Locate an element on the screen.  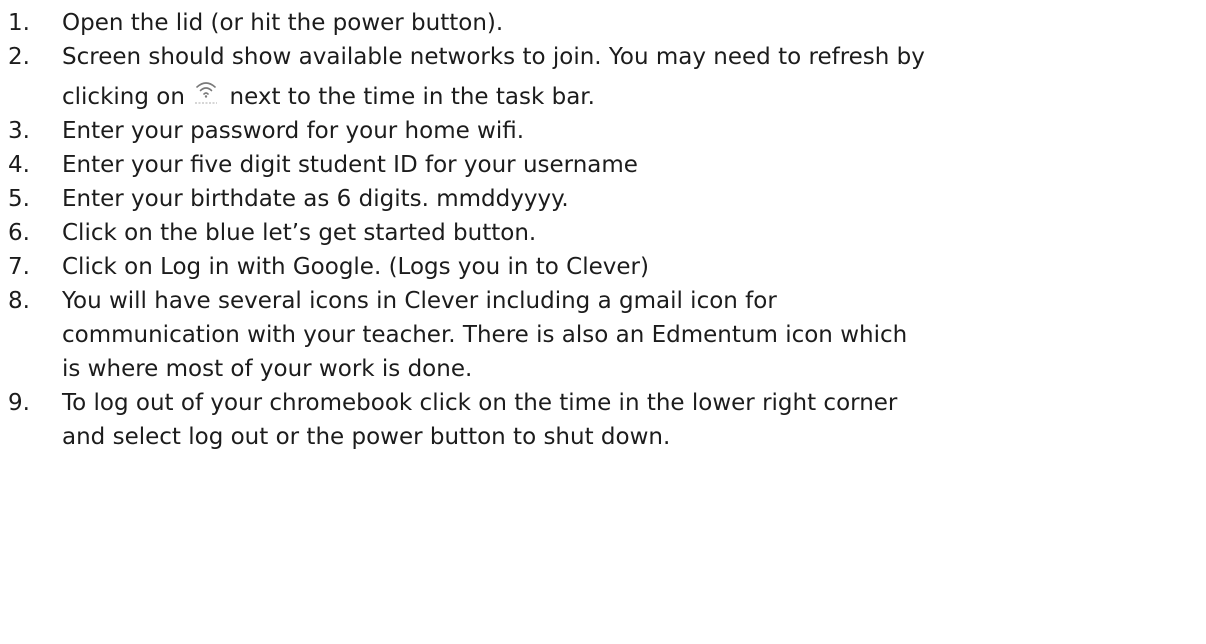
step-number: 8. is located at coordinates (19, 301).